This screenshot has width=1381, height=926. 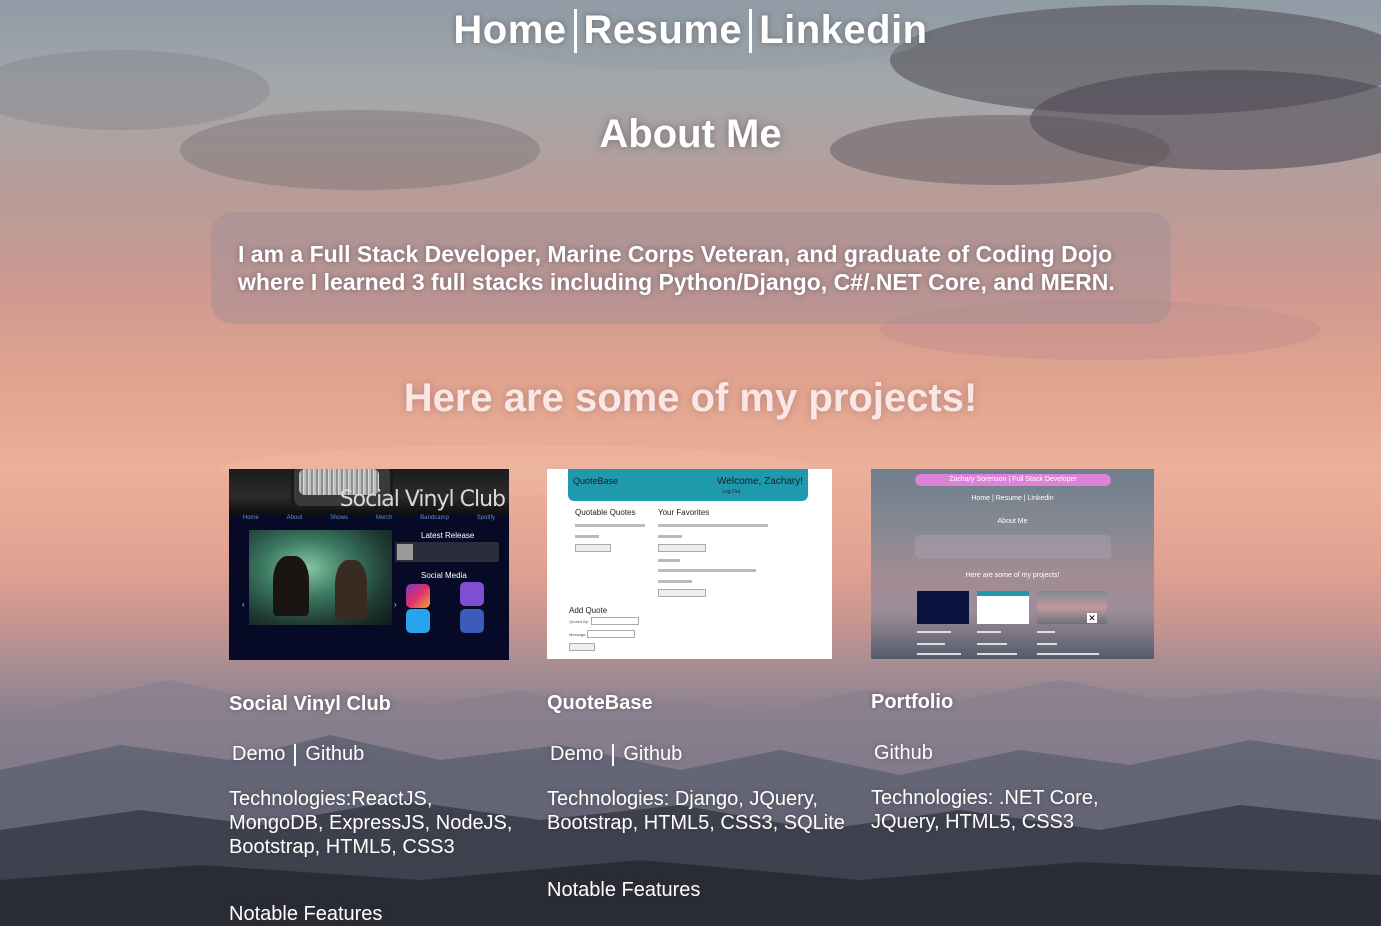 I want to click on twitch-icon, so click(x=472, y=594).